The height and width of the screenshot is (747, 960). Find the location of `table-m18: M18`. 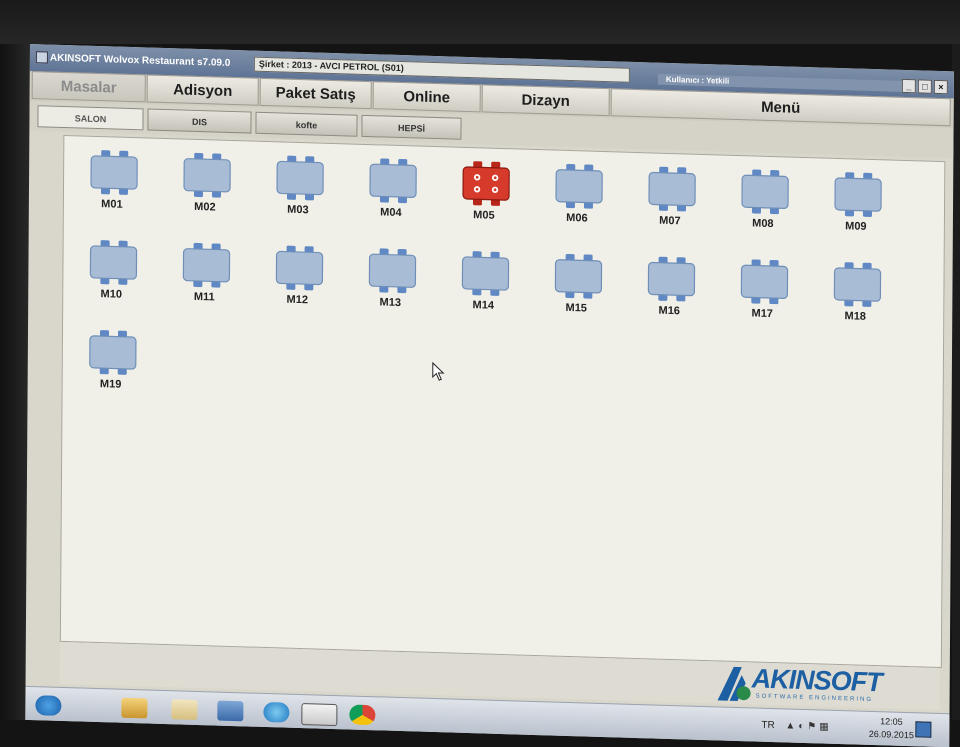

table-m18: M18 is located at coordinates (855, 293).